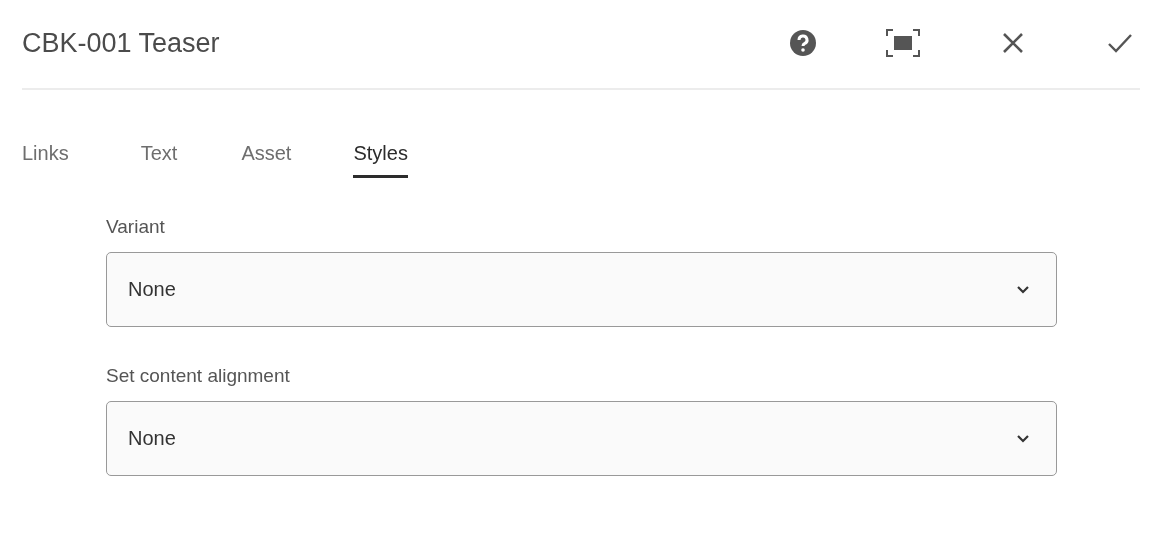 Image resolution: width=1156 pixels, height=552 pixels. I want to click on tab: Links, so click(45, 160).